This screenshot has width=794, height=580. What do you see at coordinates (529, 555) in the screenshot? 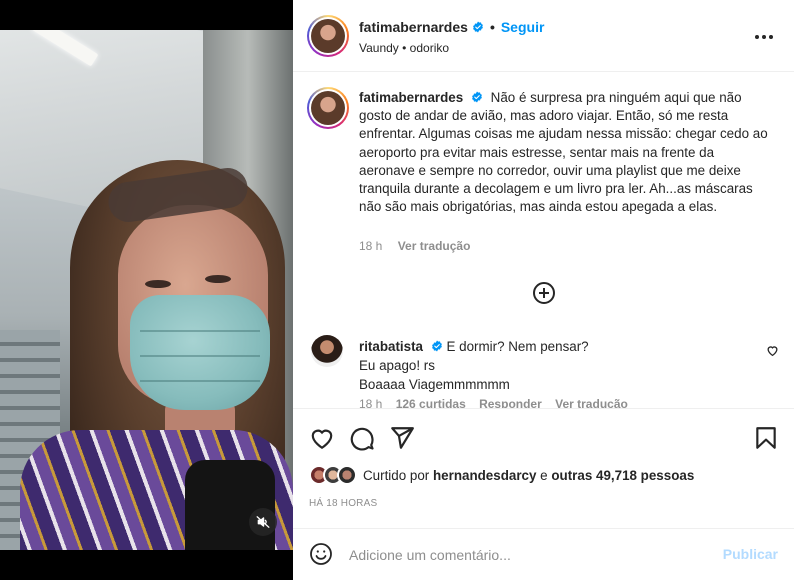
I see `comment-input` at bounding box center [529, 555].